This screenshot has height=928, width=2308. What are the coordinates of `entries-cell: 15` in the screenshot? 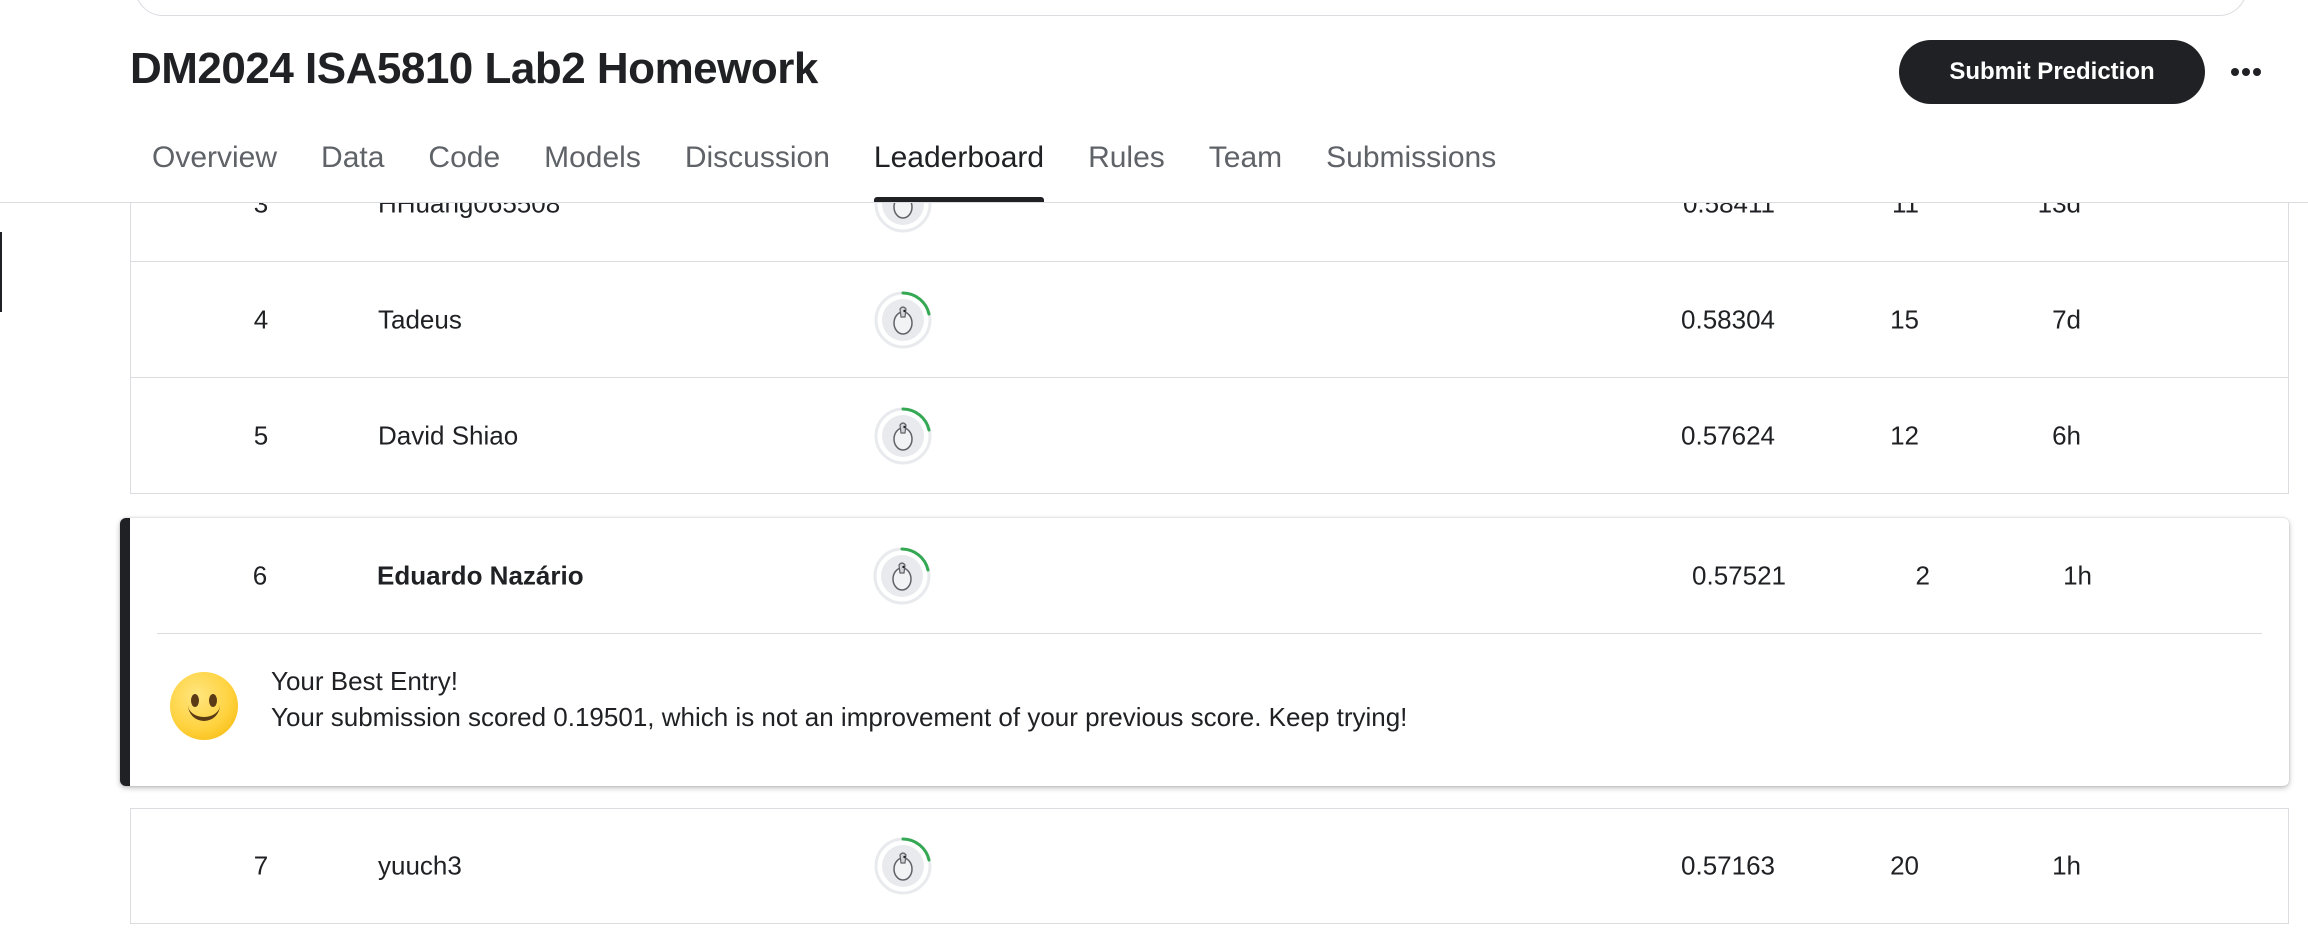 It's located at (1904, 319).